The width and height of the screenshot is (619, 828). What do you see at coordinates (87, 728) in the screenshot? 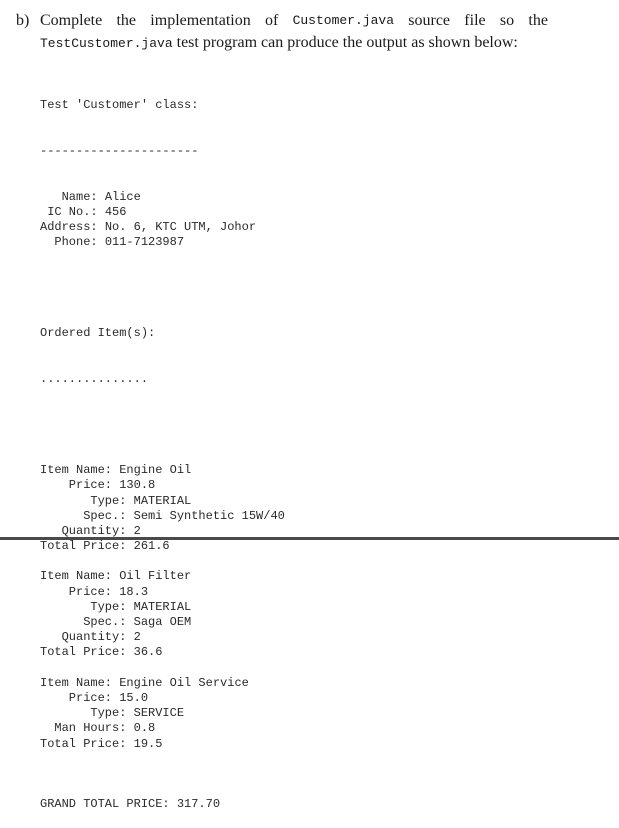
I see `item-field-label: Man Hours:` at bounding box center [87, 728].